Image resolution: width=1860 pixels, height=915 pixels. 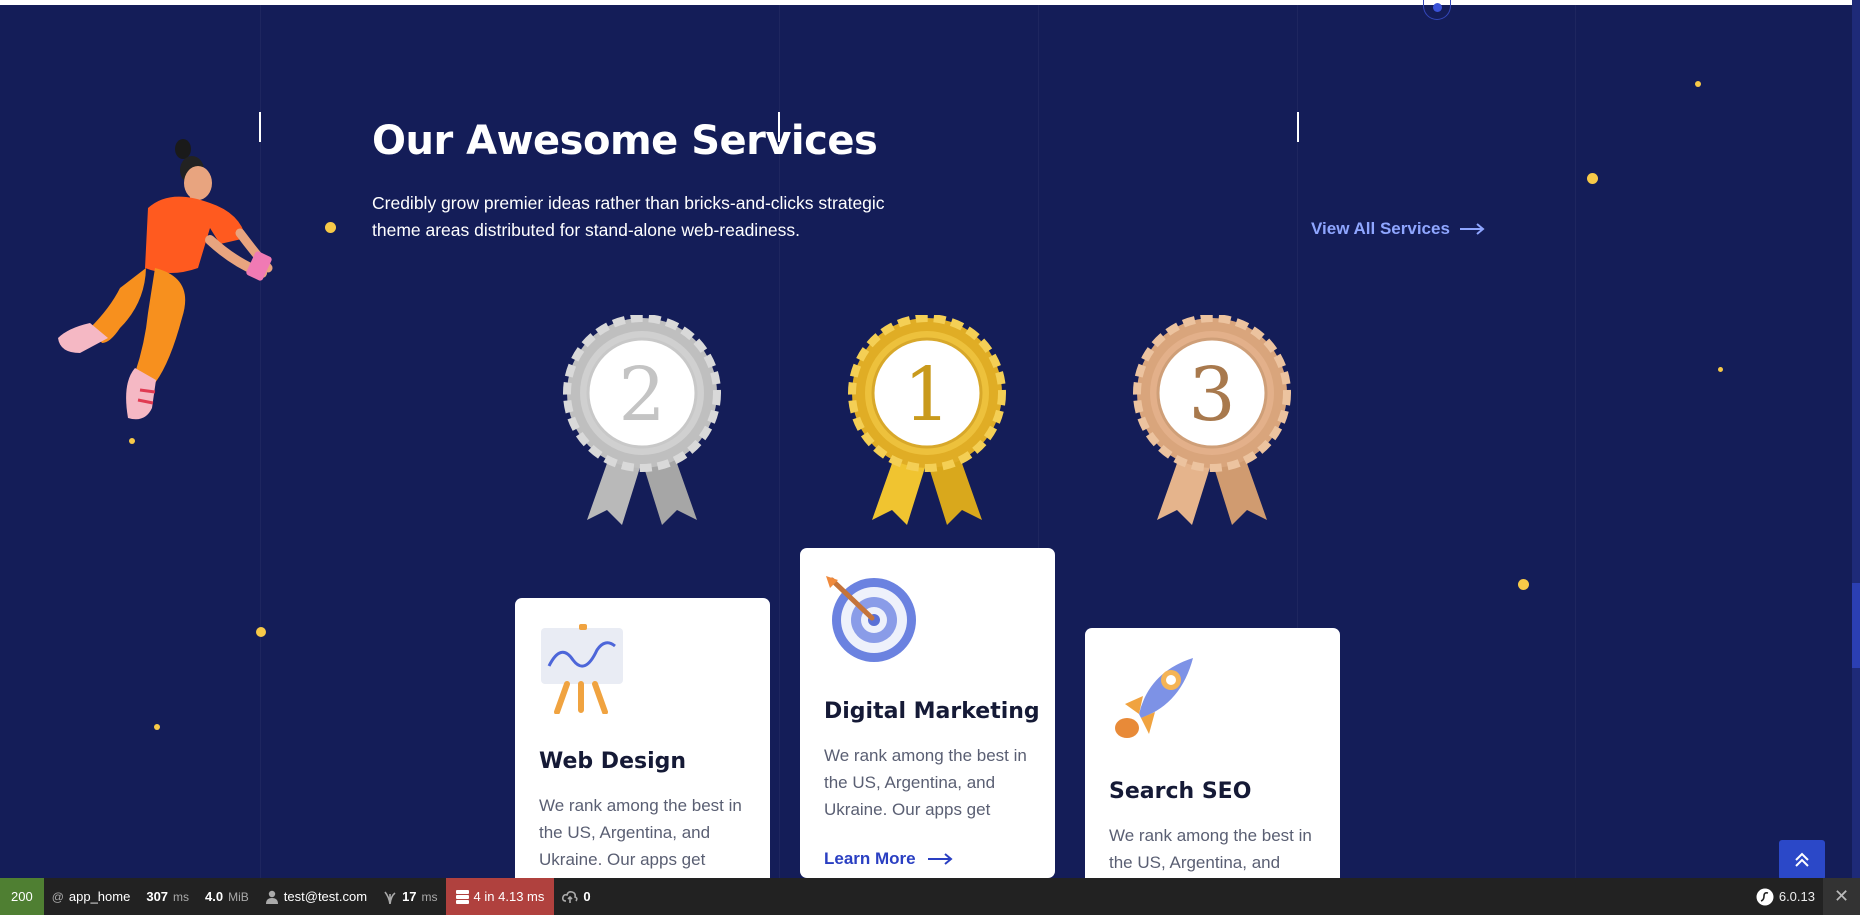 I want to click on memory-item: 4.0 MiB, so click(x=227, y=896).